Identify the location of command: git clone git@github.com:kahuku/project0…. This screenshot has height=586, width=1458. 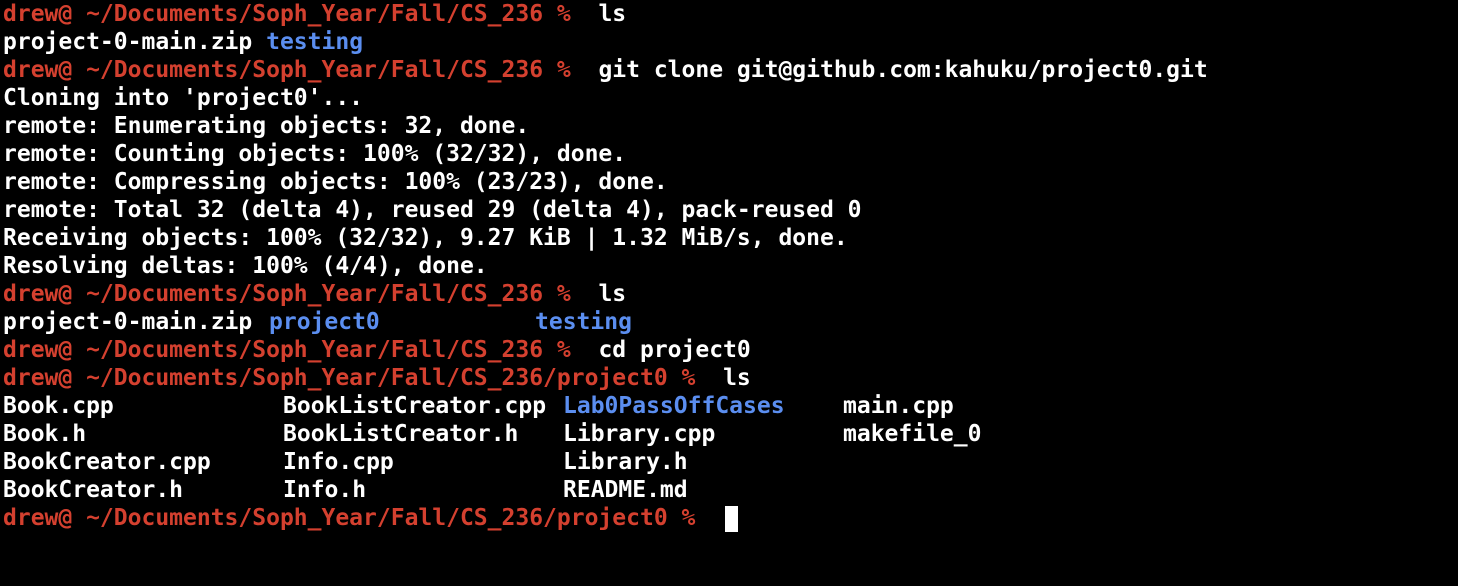
(903, 70).